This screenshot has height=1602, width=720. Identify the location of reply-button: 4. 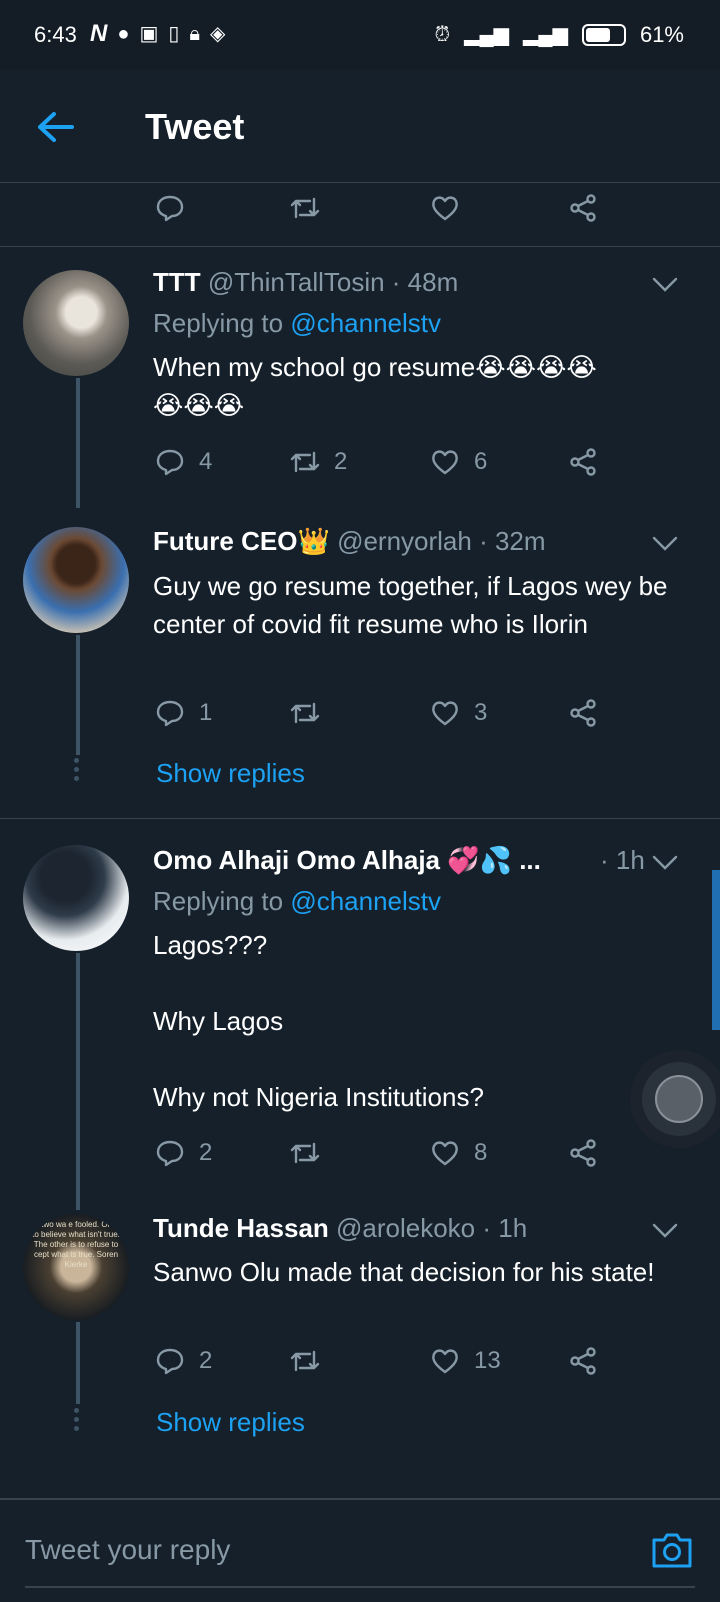
(183, 462).